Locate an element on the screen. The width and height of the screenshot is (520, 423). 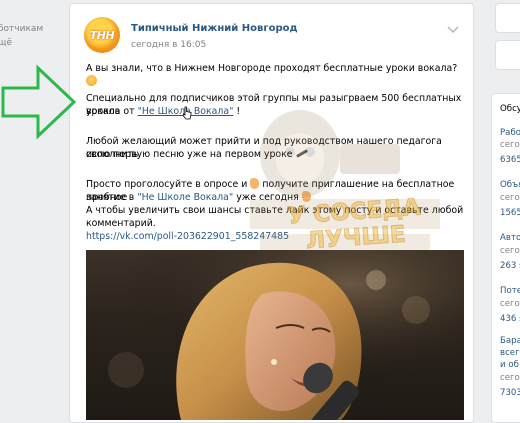
discussion-item-title: Объя is located at coordinates (510, 185).